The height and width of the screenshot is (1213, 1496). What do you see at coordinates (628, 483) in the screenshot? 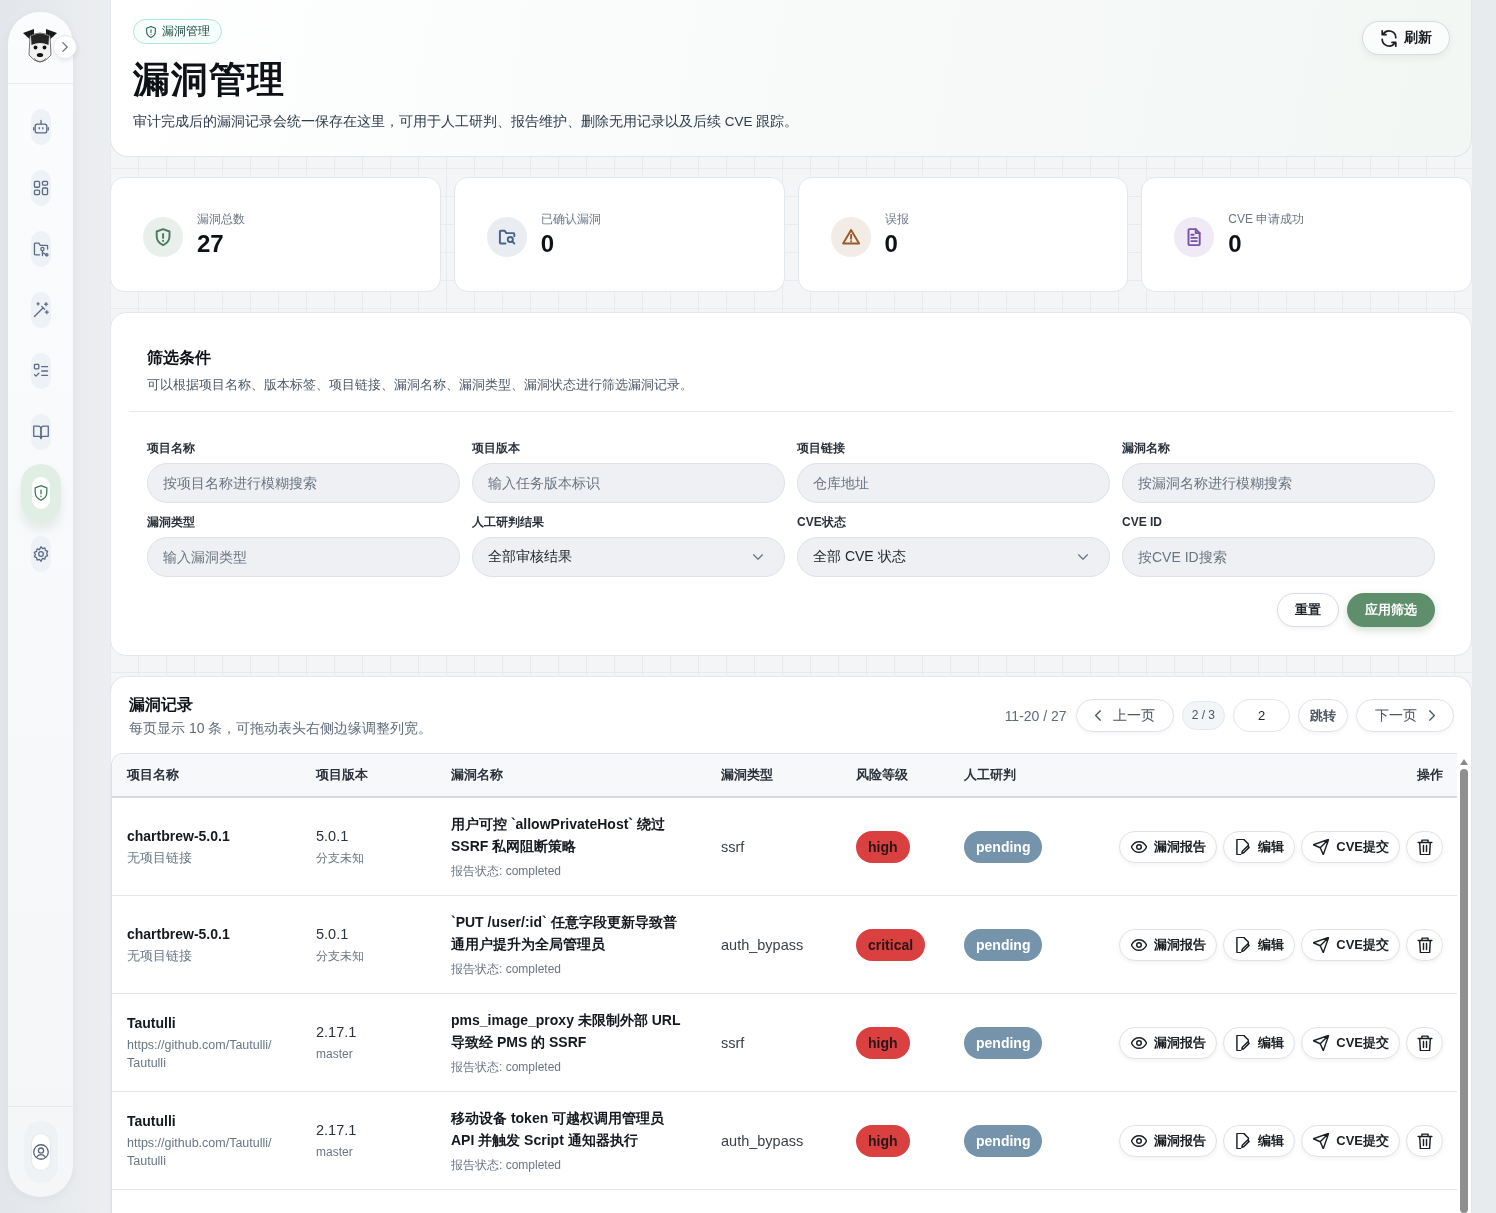
I see `filter-input: 输入任务版本标识` at bounding box center [628, 483].